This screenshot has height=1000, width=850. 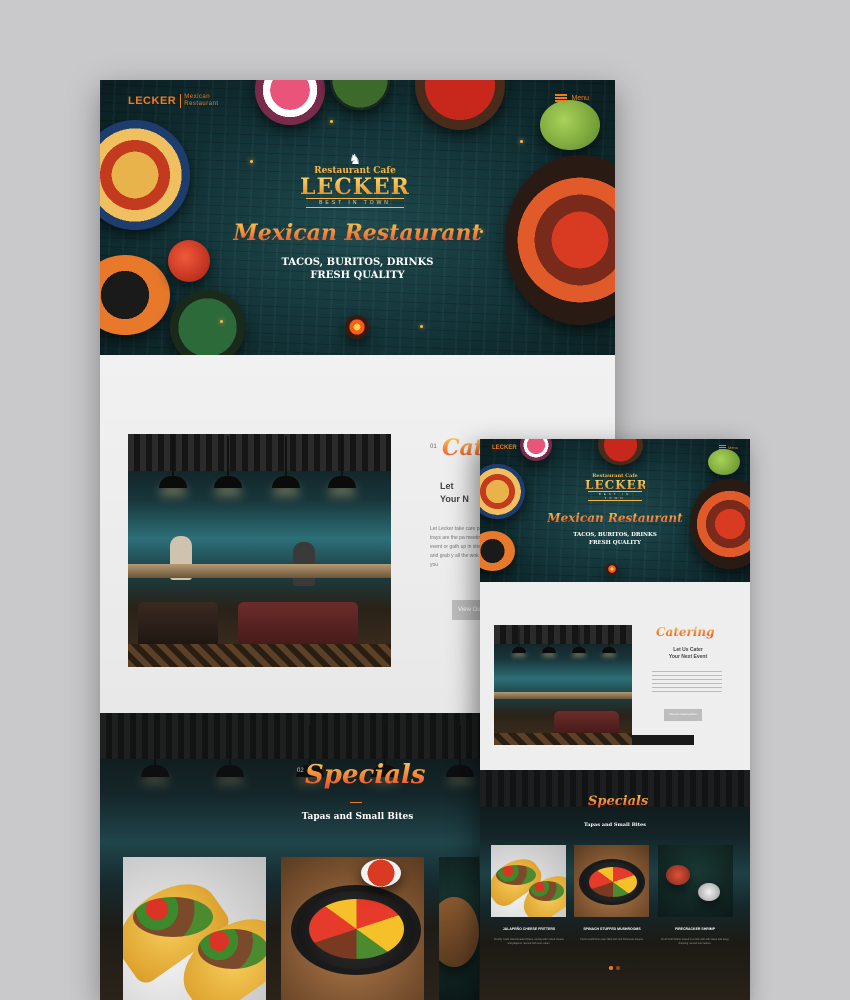 I want to click on guacamole-bowl-image, so click(x=360, y=95).